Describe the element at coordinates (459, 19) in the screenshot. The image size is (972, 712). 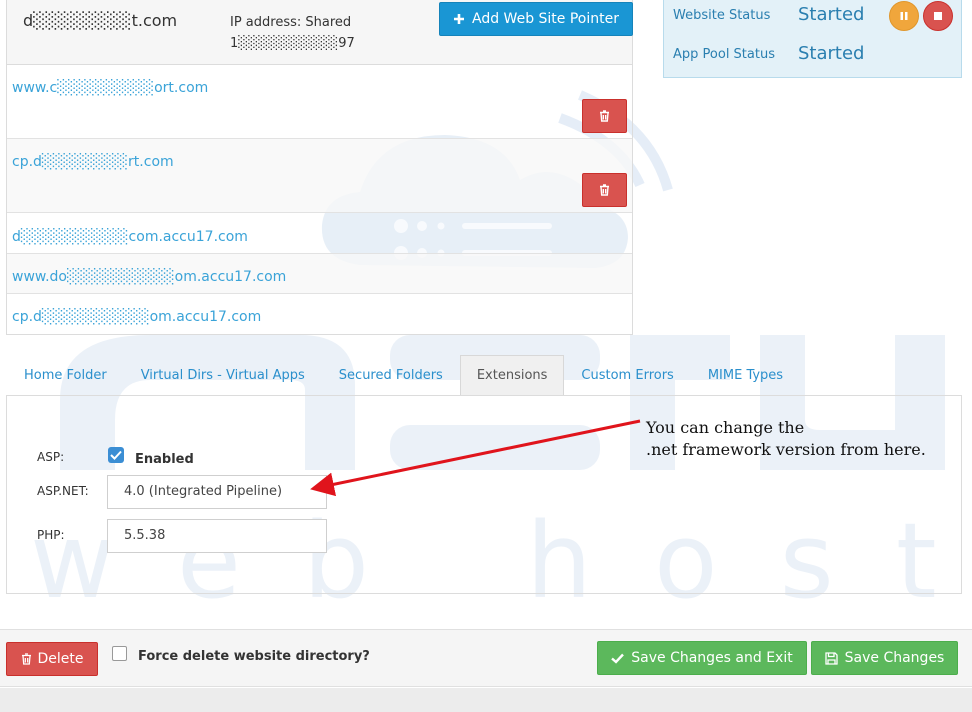
I see `plus-icon` at that location.